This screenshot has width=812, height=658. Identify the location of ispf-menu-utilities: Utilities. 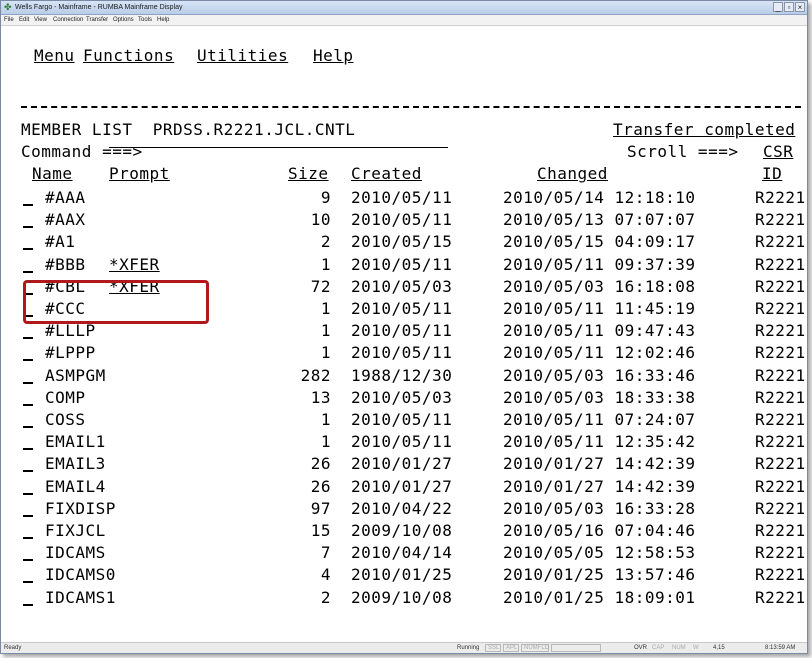
(242, 56).